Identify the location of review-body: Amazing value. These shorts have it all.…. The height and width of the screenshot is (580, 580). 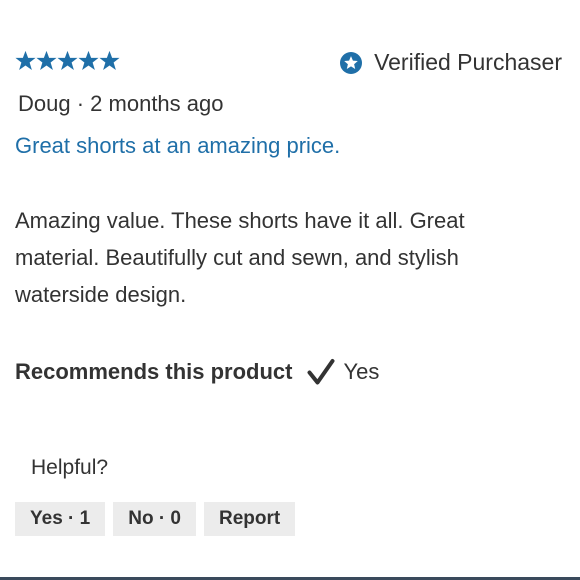
(240, 257).